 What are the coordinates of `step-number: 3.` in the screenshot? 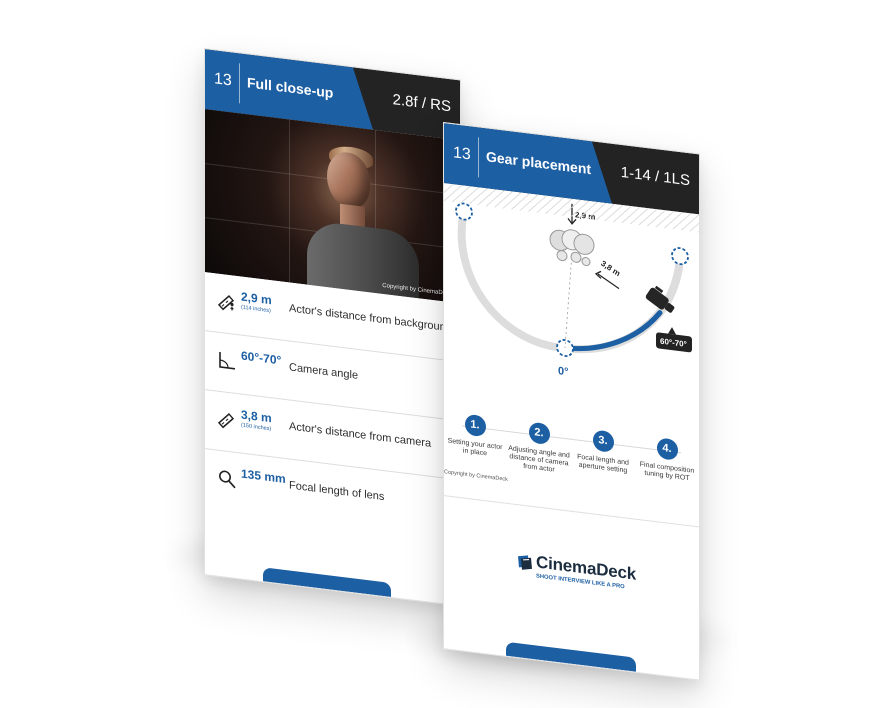 It's located at (603, 441).